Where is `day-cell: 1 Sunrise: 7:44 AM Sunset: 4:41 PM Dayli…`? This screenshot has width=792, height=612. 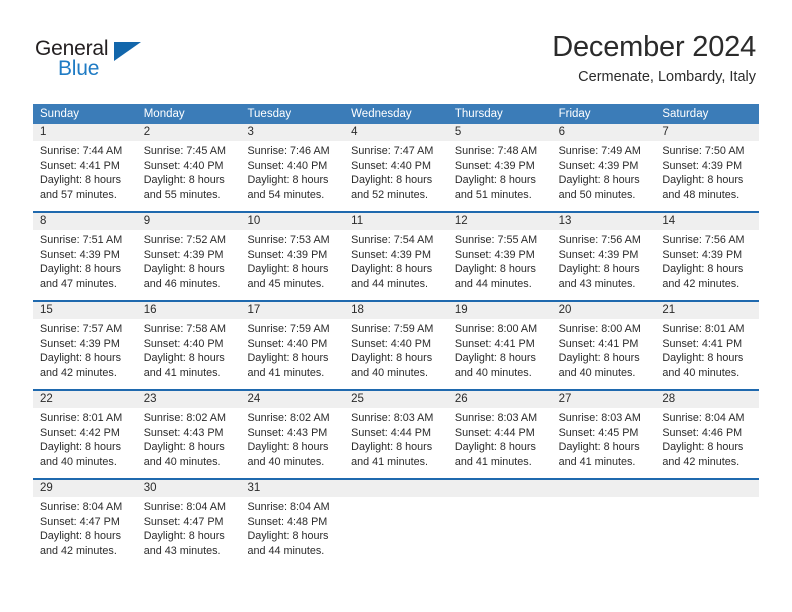 day-cell: 1 Sunrise: 7:44 AM Sunset: 4:41 PM Dayli… is located at coordinates (85, 167).